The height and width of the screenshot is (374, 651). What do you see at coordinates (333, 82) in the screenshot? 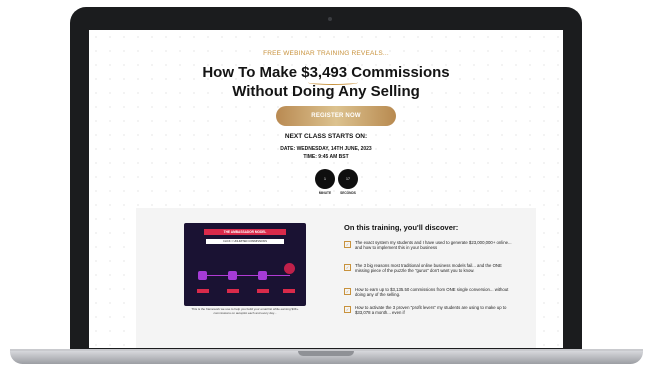
I see `headline-underline` at bounding box center [333, 82].